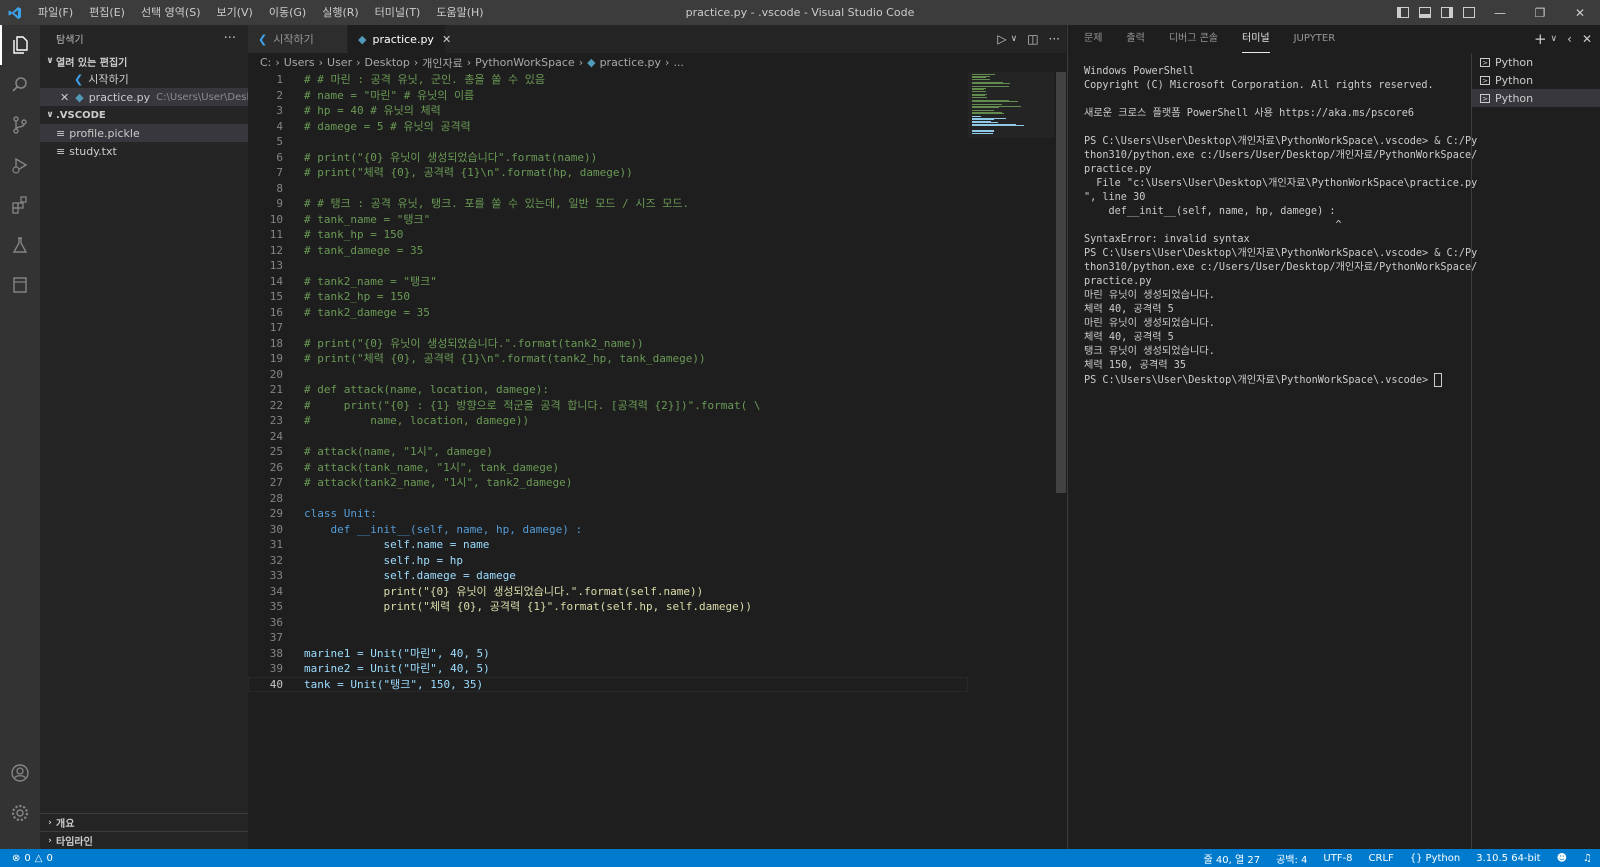 Image resolution: width=1600 pixels, height=867 pixels. What do you see at coordinates (398, 12) in the screenshot?
I see `menu-item: 터미널(T)` at bounding box center [398, 12].